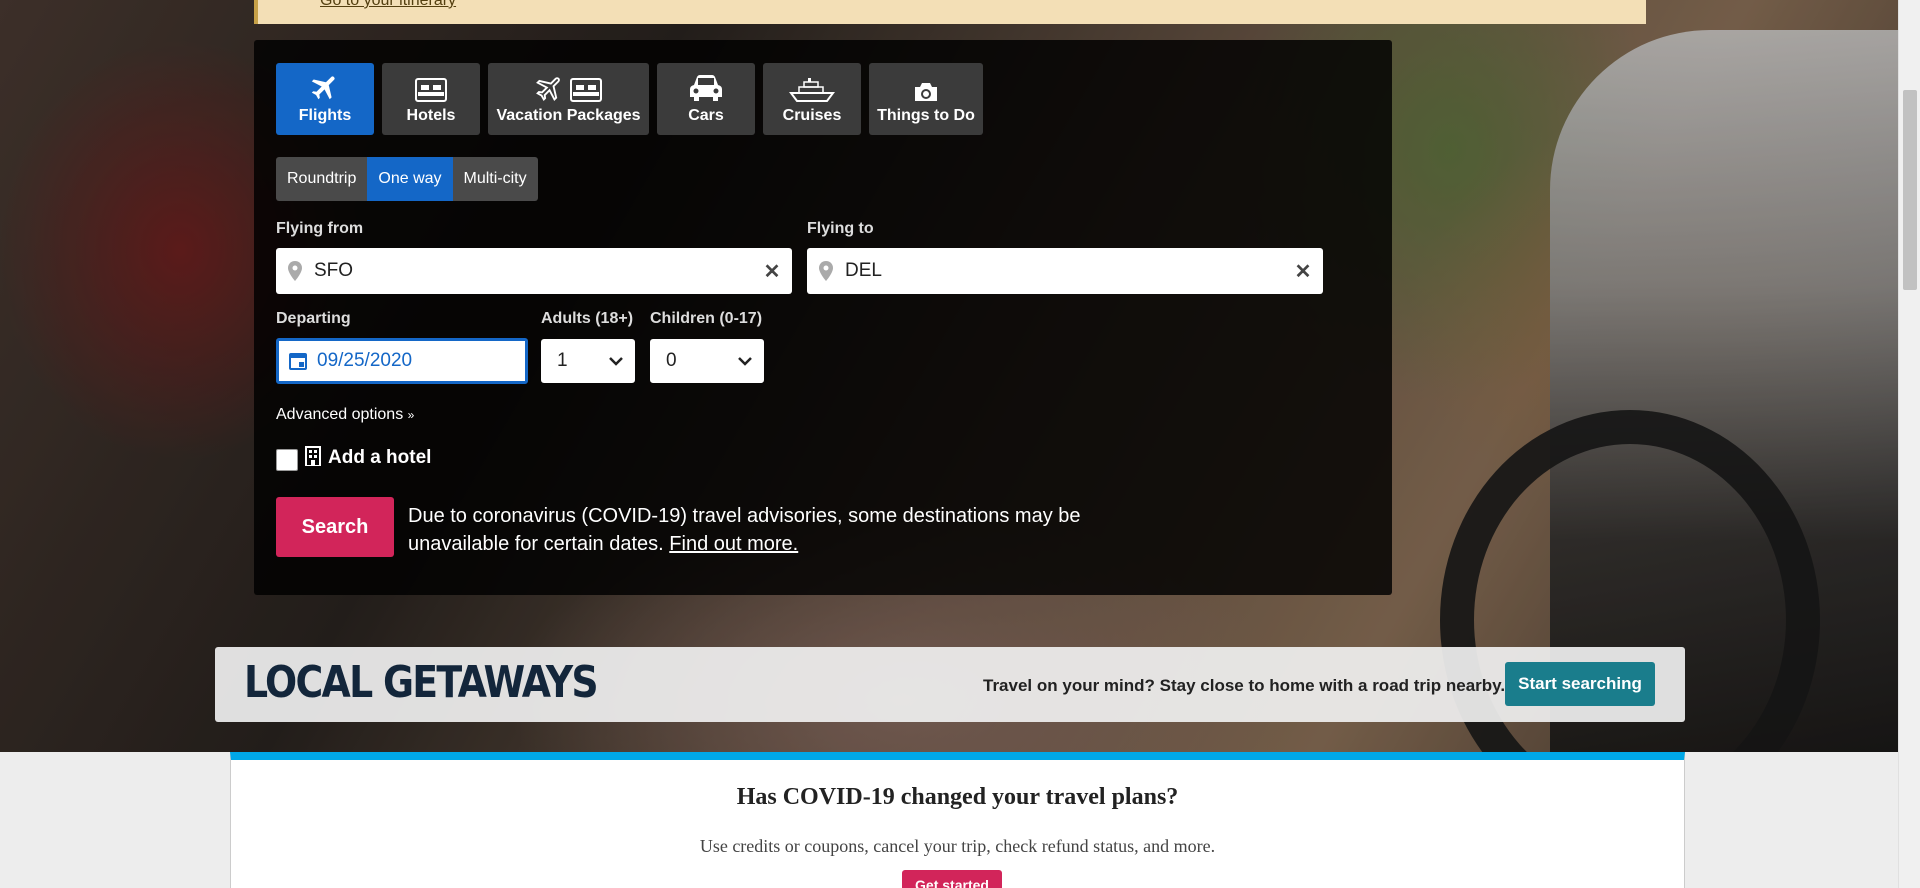 Image resolution: width=1920 pixels, height=888 pixels. Describe the element at coordinates (313, 318) in the screenshot. I see `departing-label: Departing` at that location.